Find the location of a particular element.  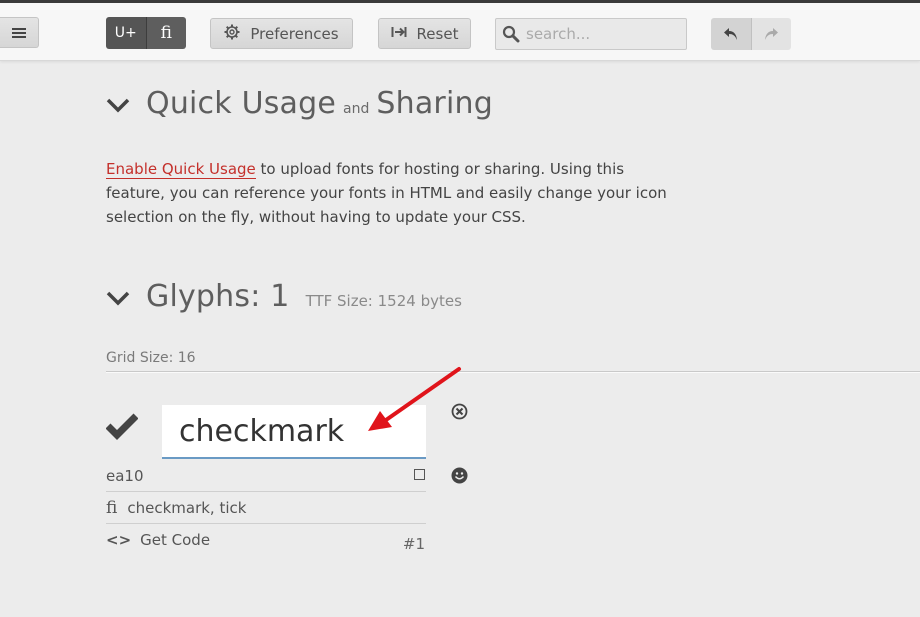

glyphs-title: Glyphs: 1 is located at coordinates (218, 296).